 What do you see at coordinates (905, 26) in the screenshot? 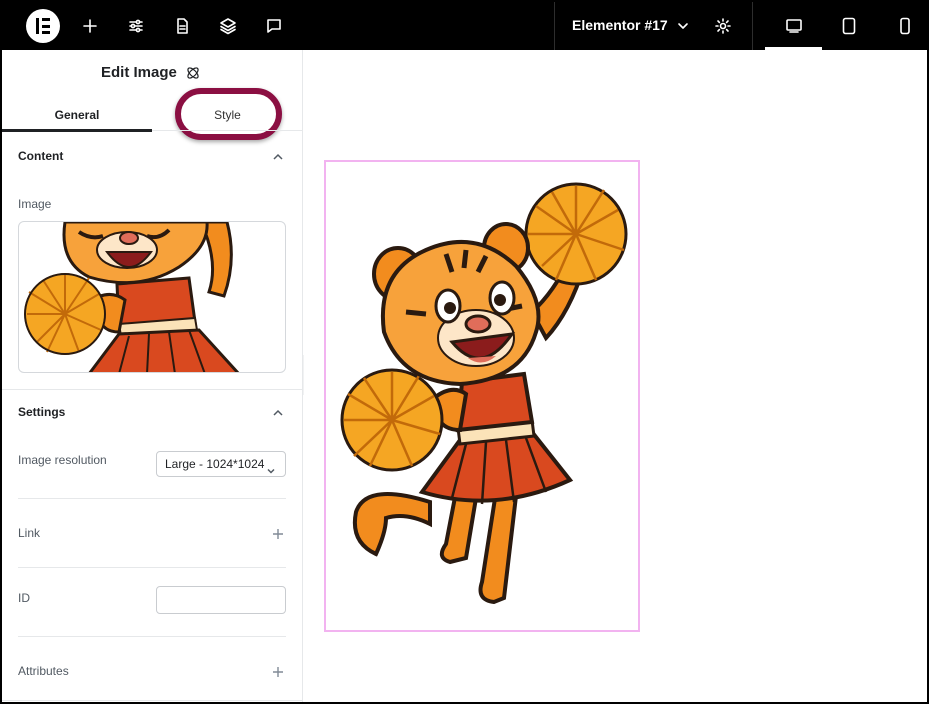
I see `mobile-icon` at bounding box center [905, 26].